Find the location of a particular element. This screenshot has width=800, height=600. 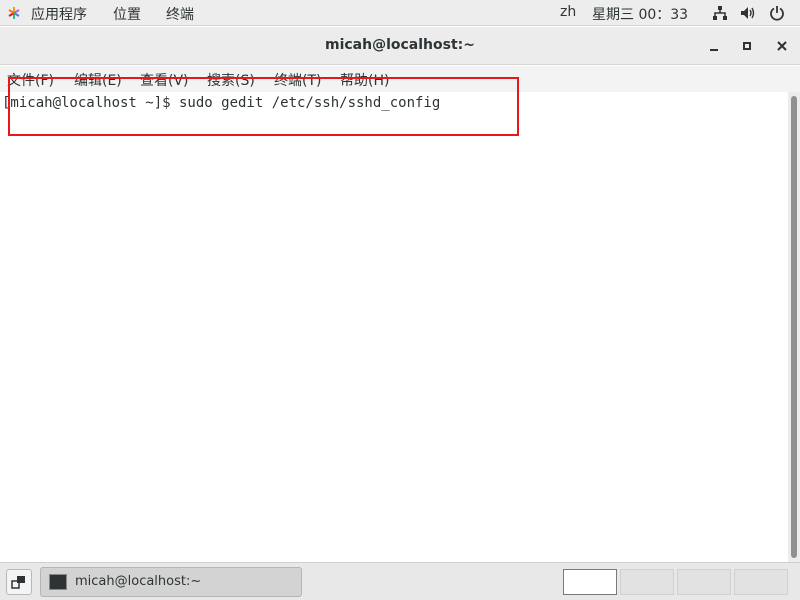

places-menu: 位置 is located at coordinates (127, 14).